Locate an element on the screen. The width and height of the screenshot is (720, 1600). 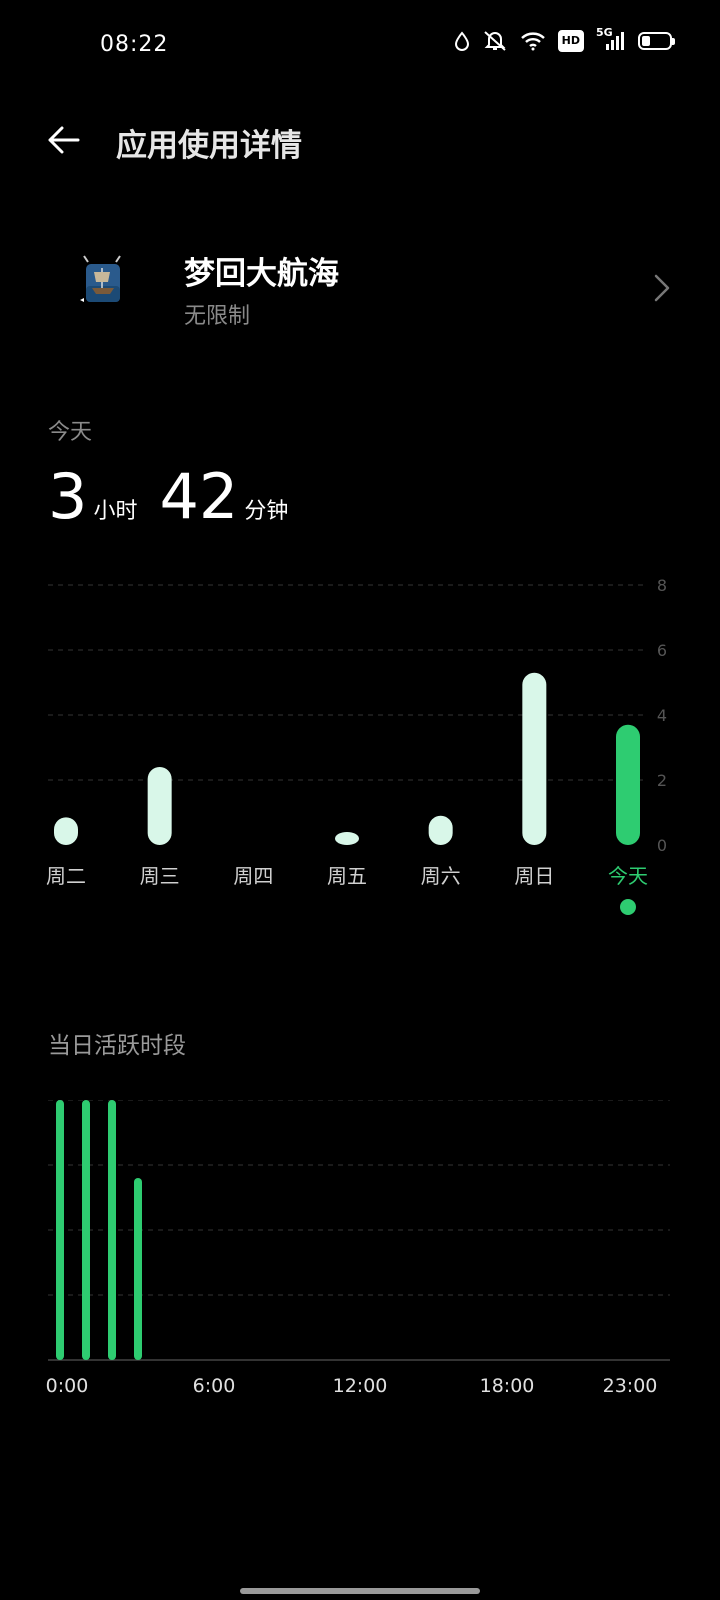
usage-hours-unit: 小时 is located at coordinates (115, 511).